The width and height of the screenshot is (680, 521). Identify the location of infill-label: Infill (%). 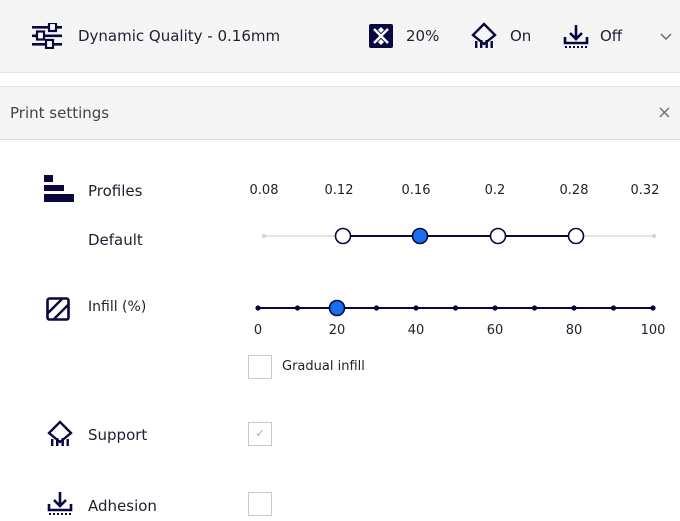
(117, 307).